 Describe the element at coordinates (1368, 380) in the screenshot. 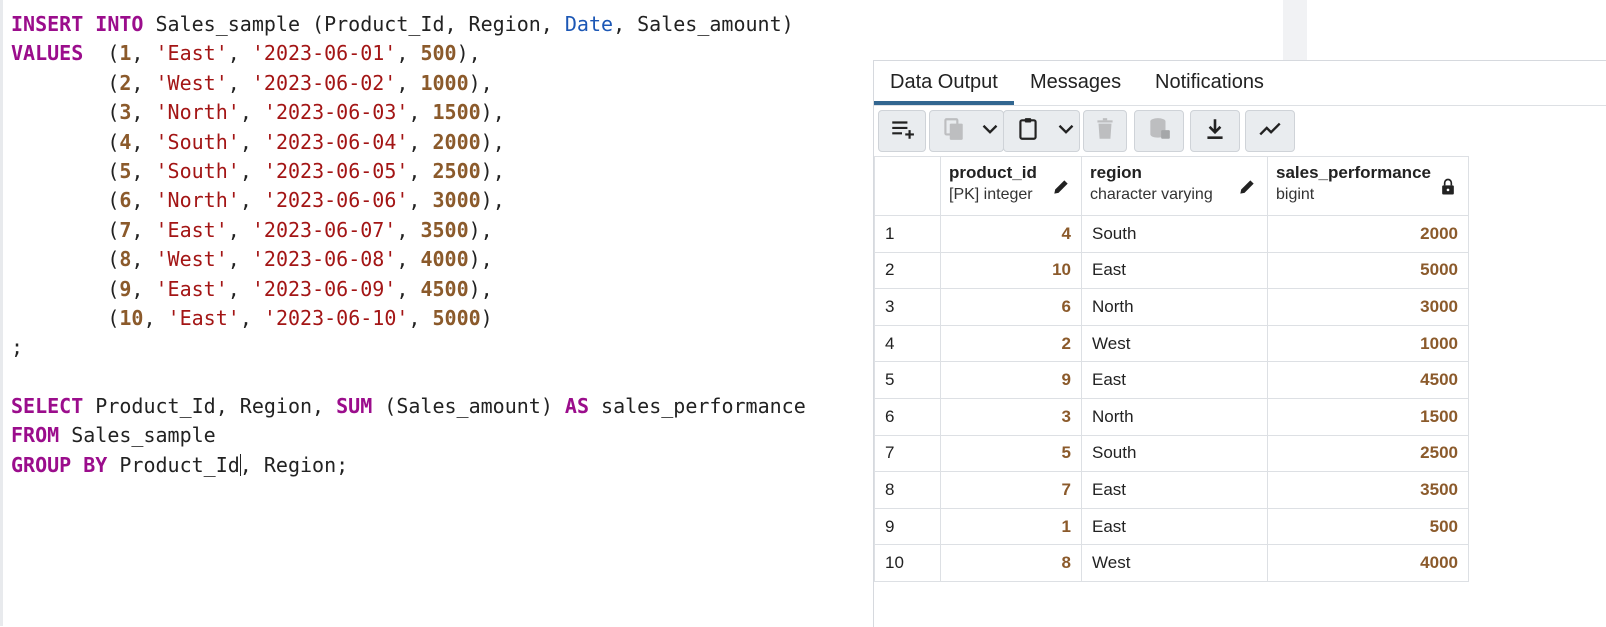

I see `cell-sales-performance: 4500` at that location.